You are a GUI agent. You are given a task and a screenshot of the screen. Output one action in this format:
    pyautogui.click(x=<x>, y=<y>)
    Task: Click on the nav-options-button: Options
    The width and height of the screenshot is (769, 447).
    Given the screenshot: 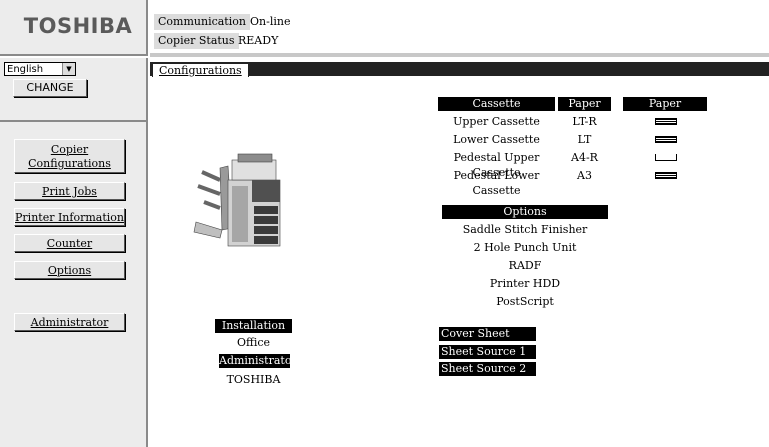 What is the action you would take?
    pyautogui.click(x=69, y=270)
    